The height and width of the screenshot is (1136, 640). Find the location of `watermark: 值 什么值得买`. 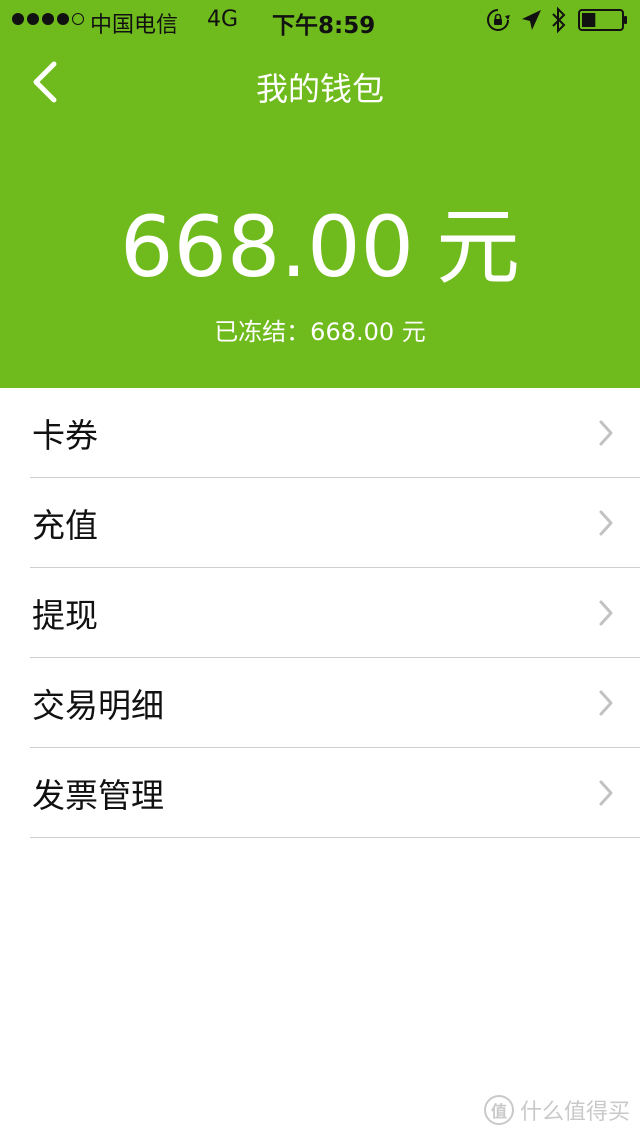

watermark: 值 什么值得买 is located at coordinates (556, 1110).